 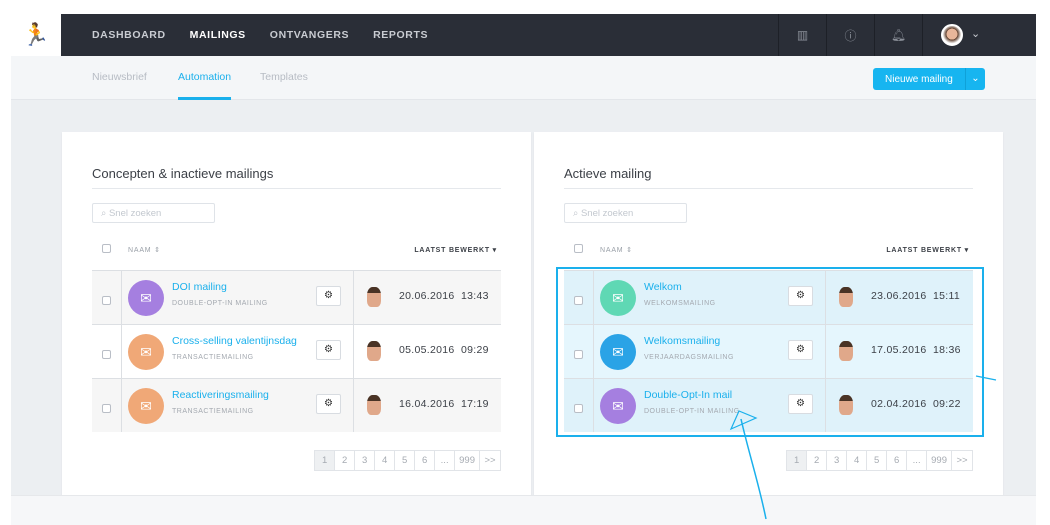 What do you see at coordinates (863, 447) in the screenshot?
I see `hand-drawn-arrow-icon` at bounding box center [863, 447].